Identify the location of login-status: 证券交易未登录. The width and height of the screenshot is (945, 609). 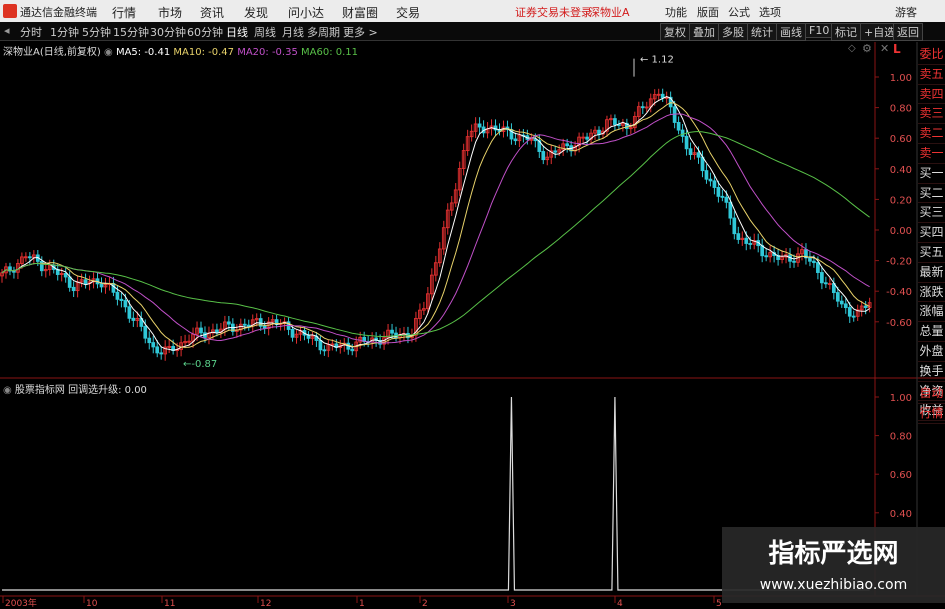
(553, 12).